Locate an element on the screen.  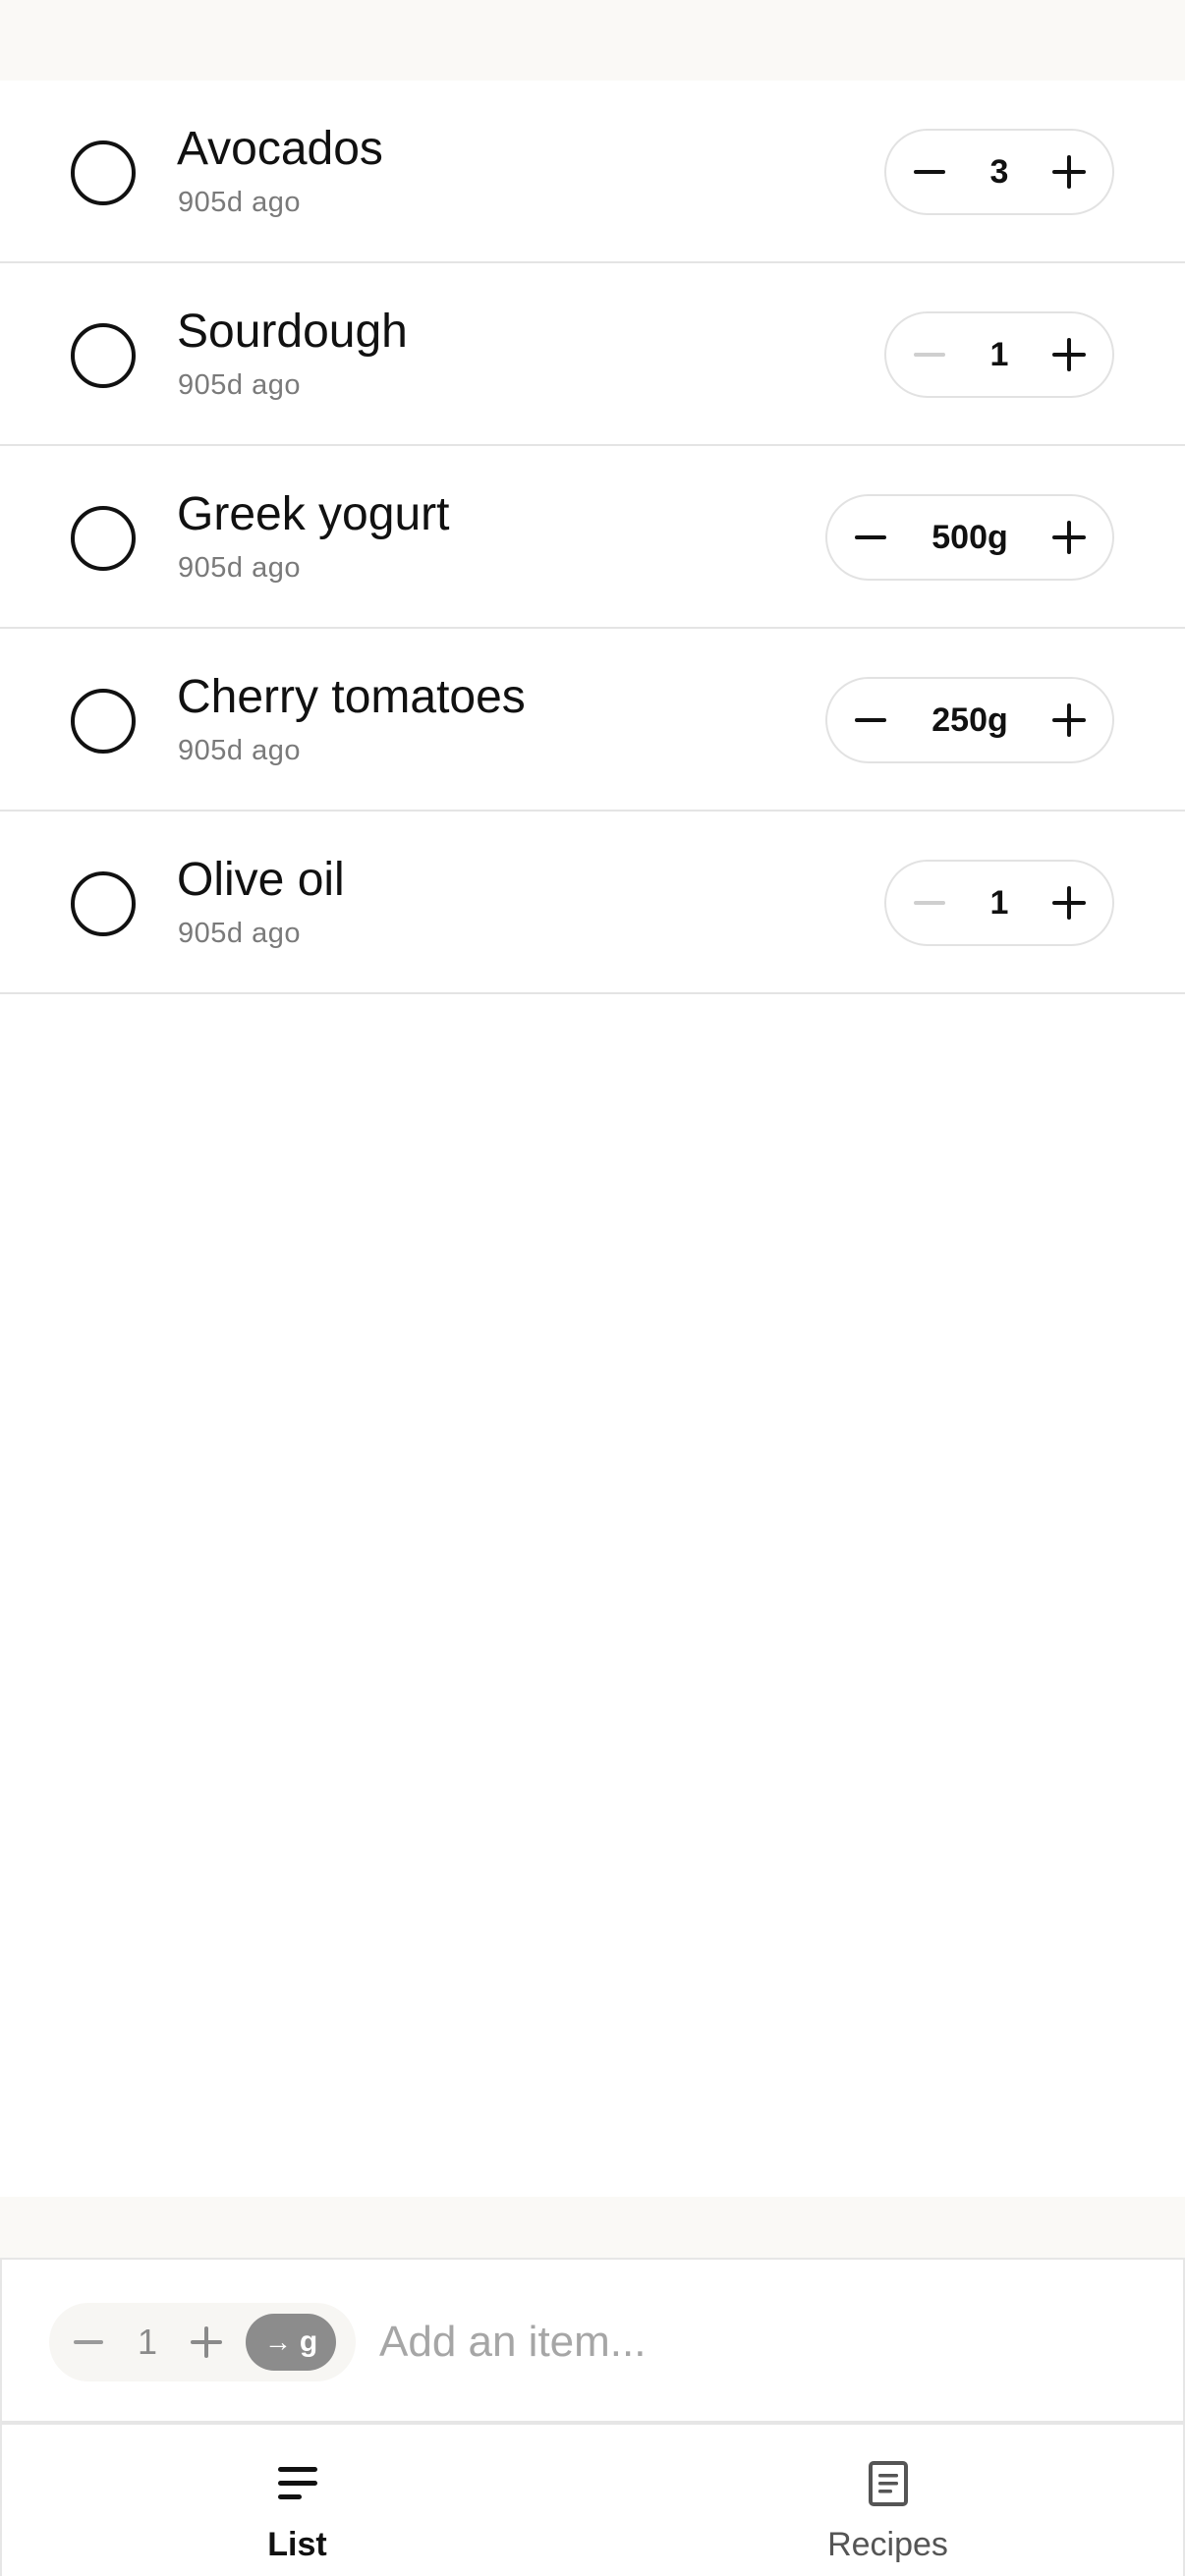
list-icon is located at coordinates (297, 2483).